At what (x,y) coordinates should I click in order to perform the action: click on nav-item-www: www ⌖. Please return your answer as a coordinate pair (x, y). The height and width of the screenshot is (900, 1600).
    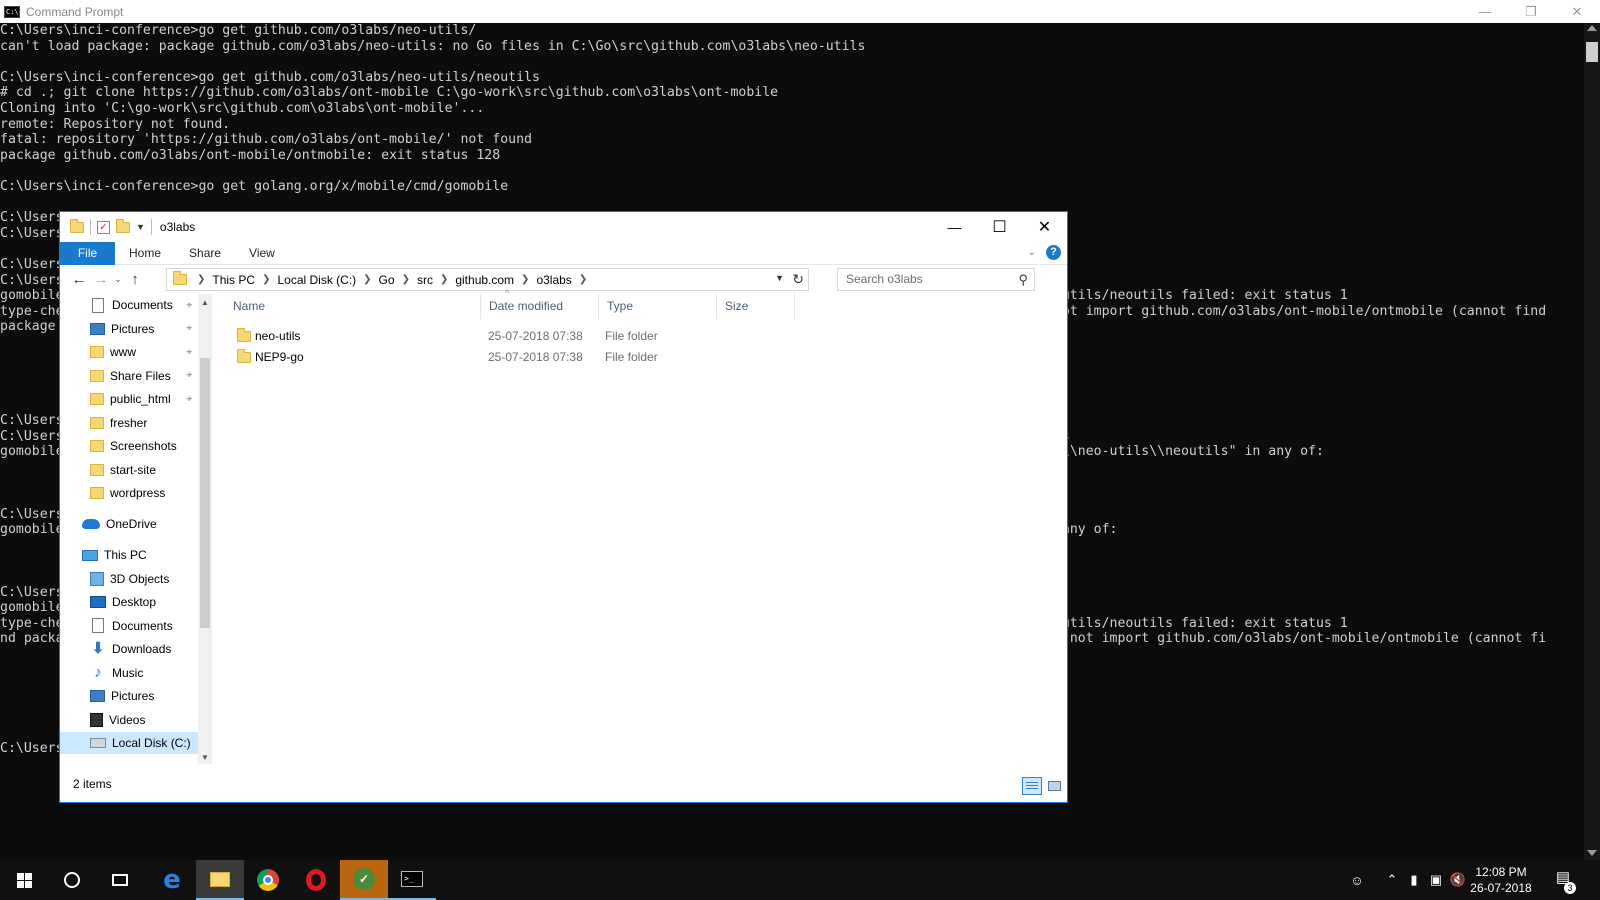
    Looking at the image, I should click on (129, 352).